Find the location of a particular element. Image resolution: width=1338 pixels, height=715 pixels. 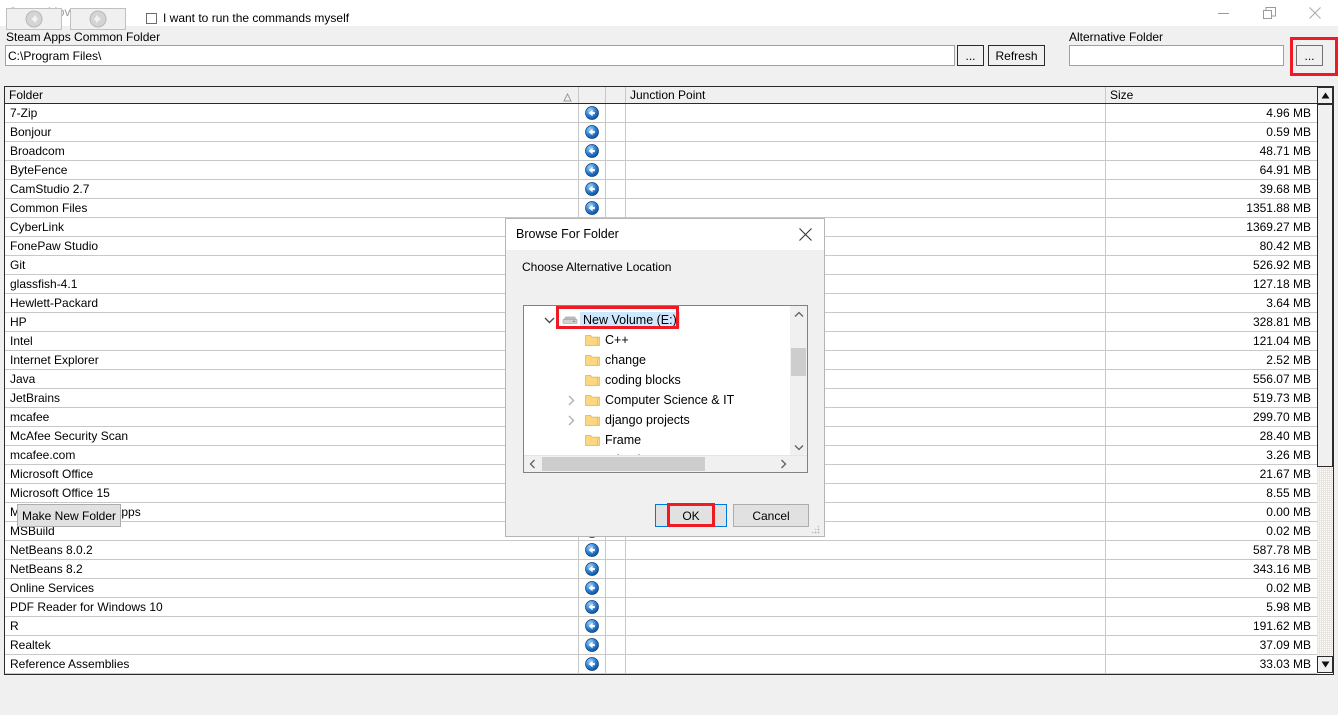

list-vertical-scrollbar is located at coordinates (1325, 380).